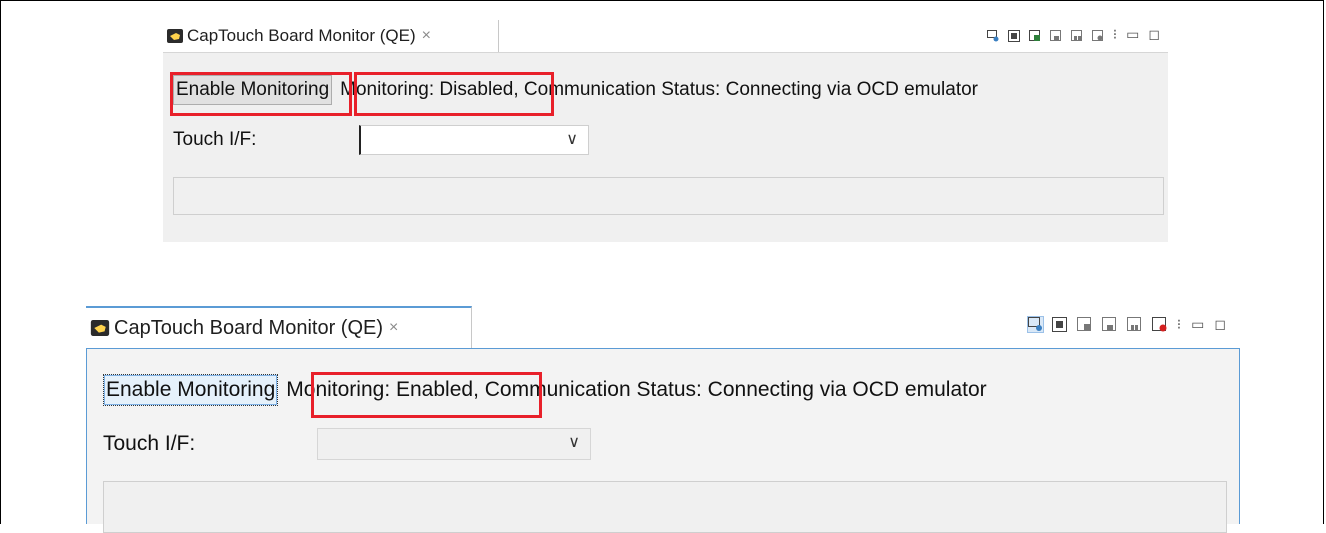 This screenshot has height=533, width=1326. I want to click on enable-monitoring-button: Enable Monitoring, so click(191, 390).